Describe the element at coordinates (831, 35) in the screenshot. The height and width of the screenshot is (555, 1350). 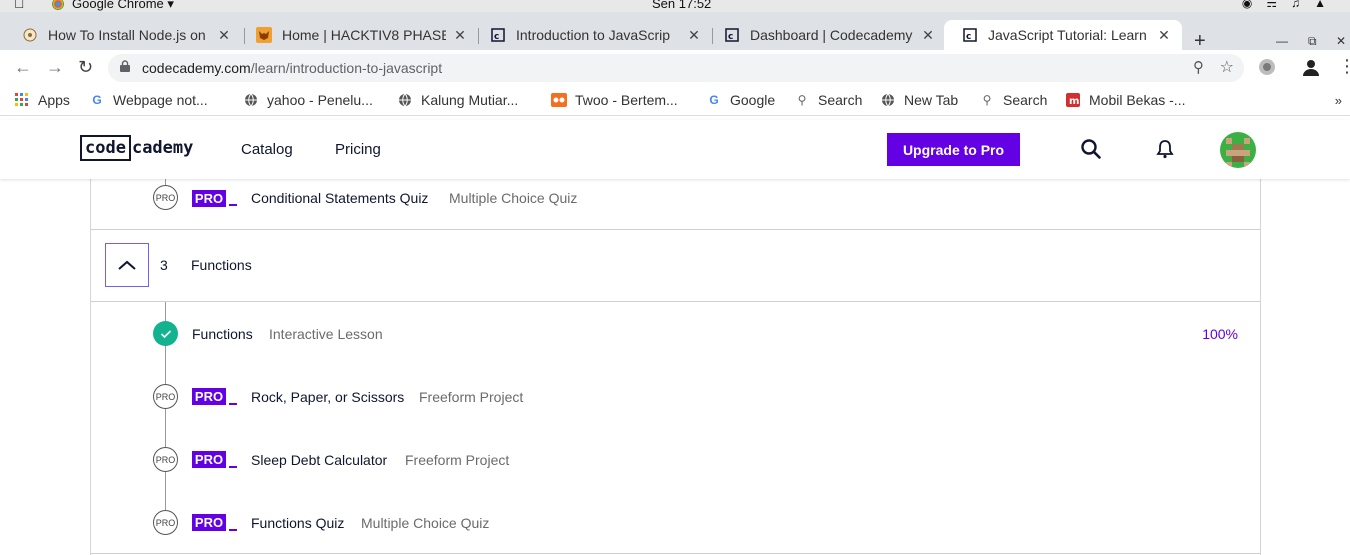
I see `tab-title: Dashboard | Codecademy` at that location.